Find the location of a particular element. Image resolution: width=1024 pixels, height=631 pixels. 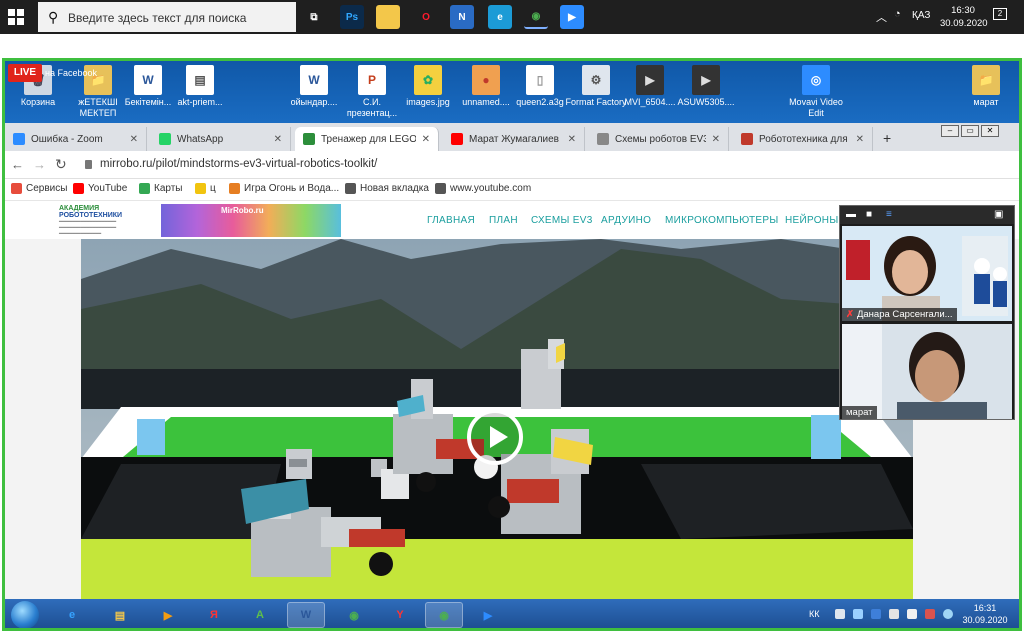

desktop-icon: ◎ Movavi Video Edit is located at coordinates (816, 92).